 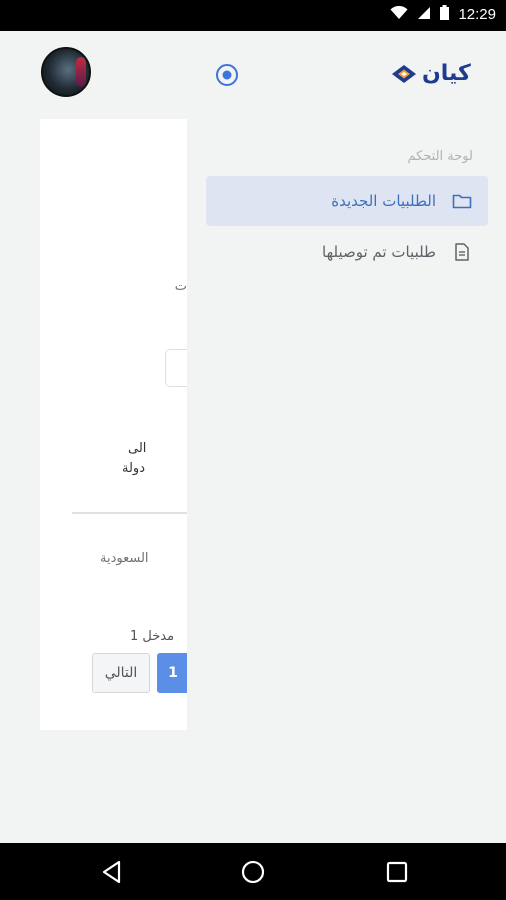 I want to click on table-divider, so click(x=129, y=513).